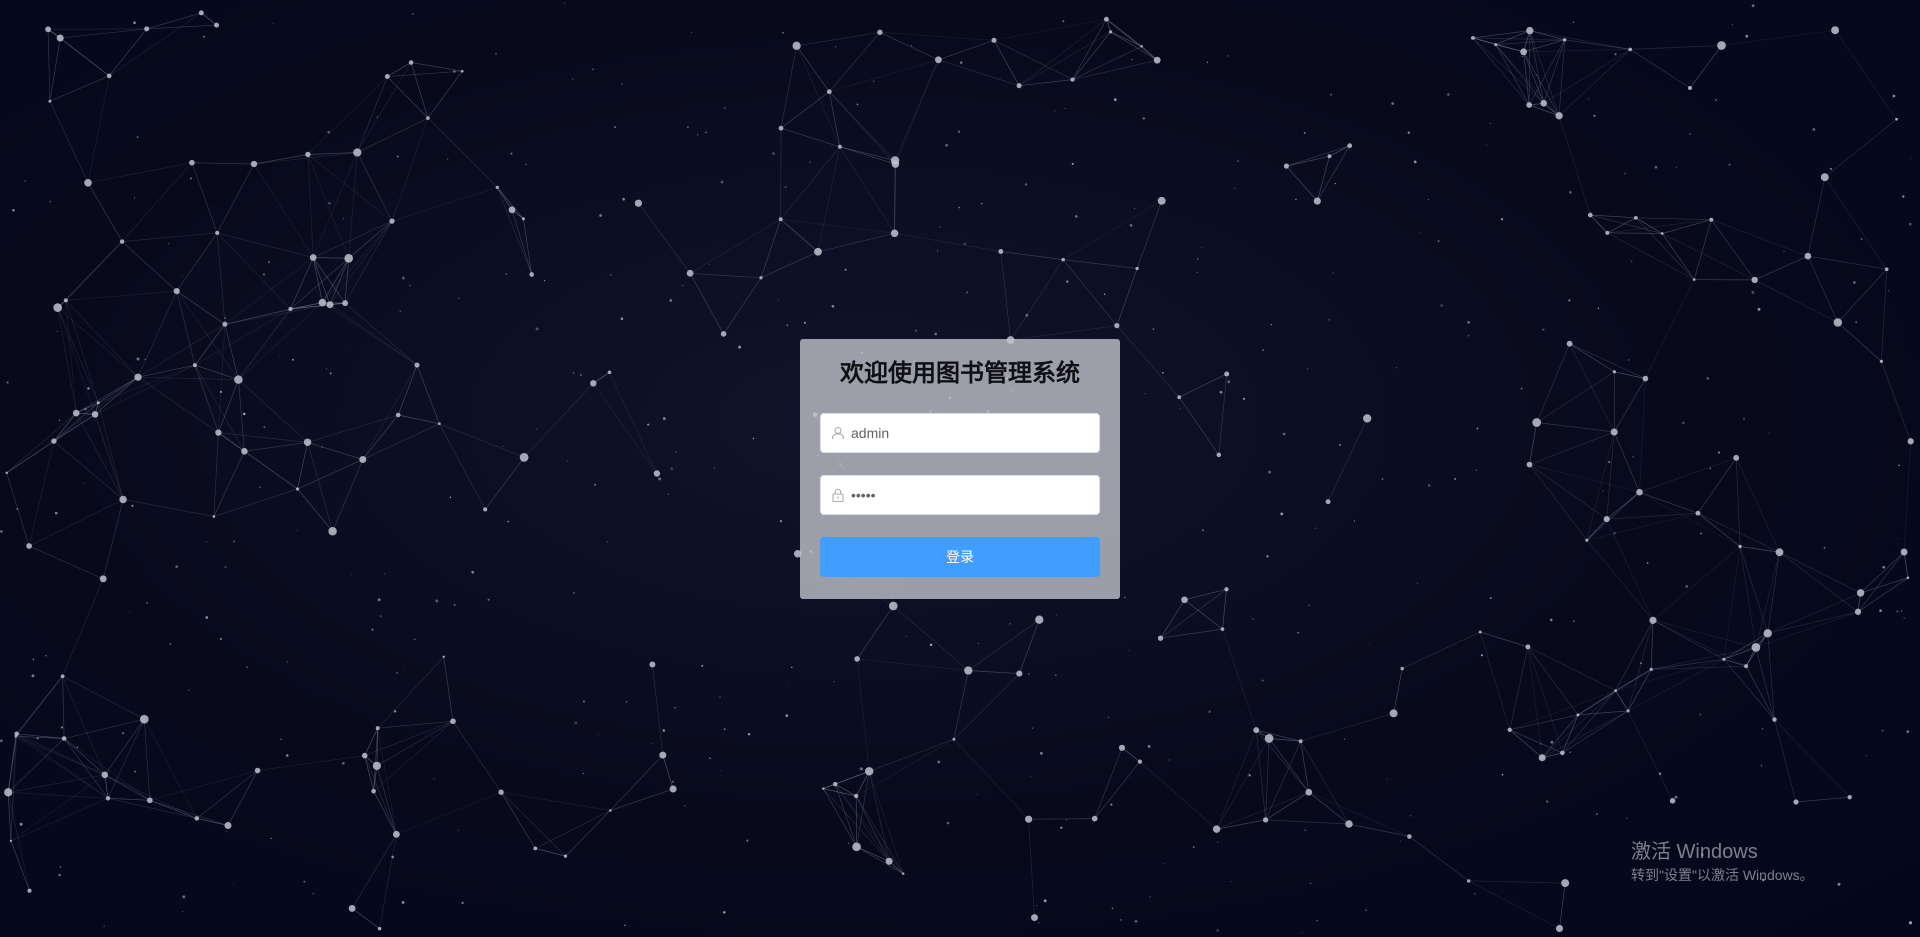  I want to click on username-field, so click(960, 433).